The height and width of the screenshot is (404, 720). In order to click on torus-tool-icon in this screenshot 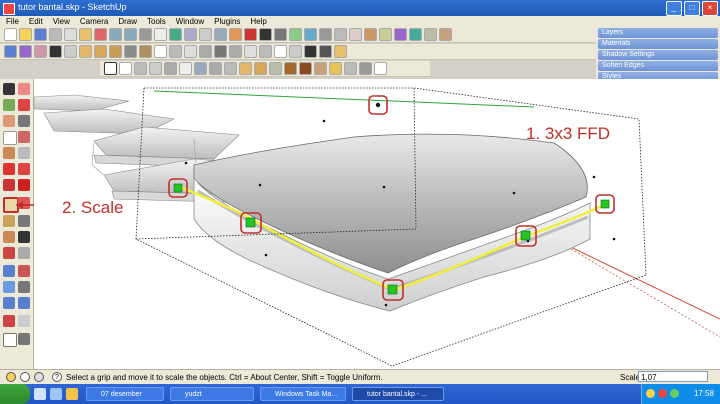, I will do `click(290, 68)`.